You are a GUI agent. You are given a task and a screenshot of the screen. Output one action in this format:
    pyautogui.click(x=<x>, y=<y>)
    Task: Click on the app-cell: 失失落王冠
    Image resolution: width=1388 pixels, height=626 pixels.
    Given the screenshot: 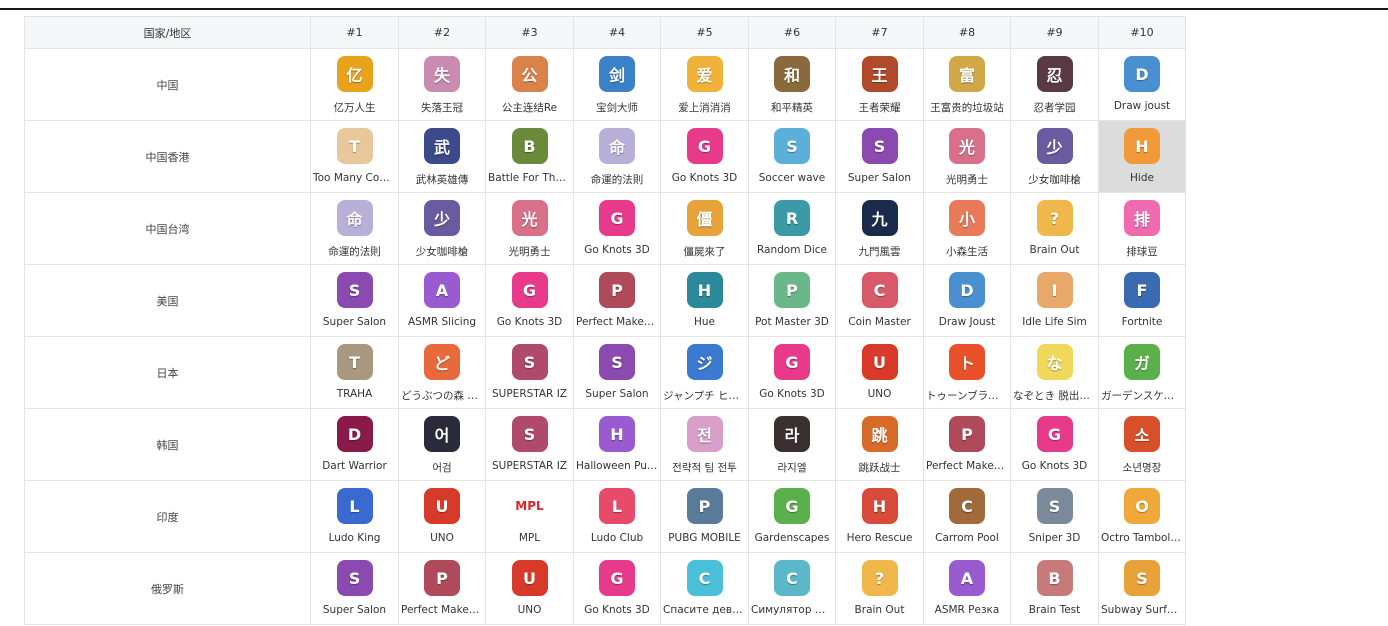 What is the action you would take?
    pyautogui.click(x=442, y=84)
    